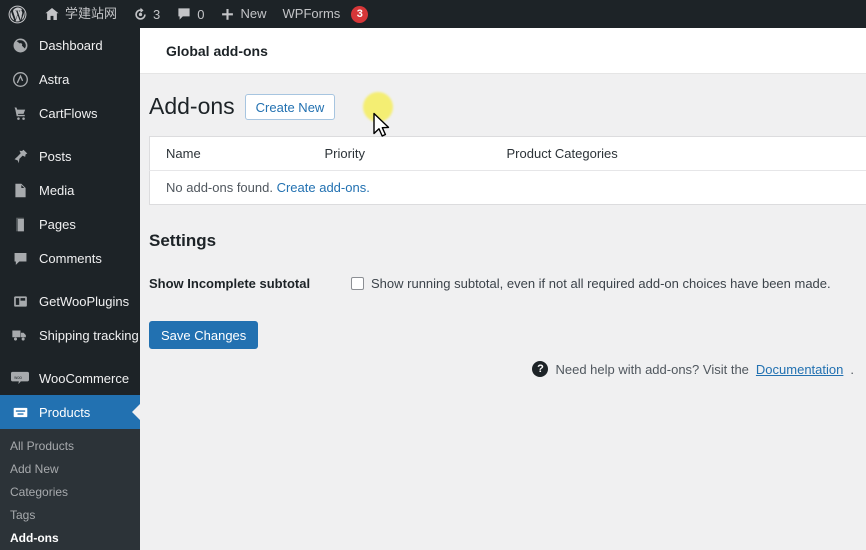 This screenshot has width=866, height=550. I want to click on sidebar-item-posts: Posts, so click(70, 156).